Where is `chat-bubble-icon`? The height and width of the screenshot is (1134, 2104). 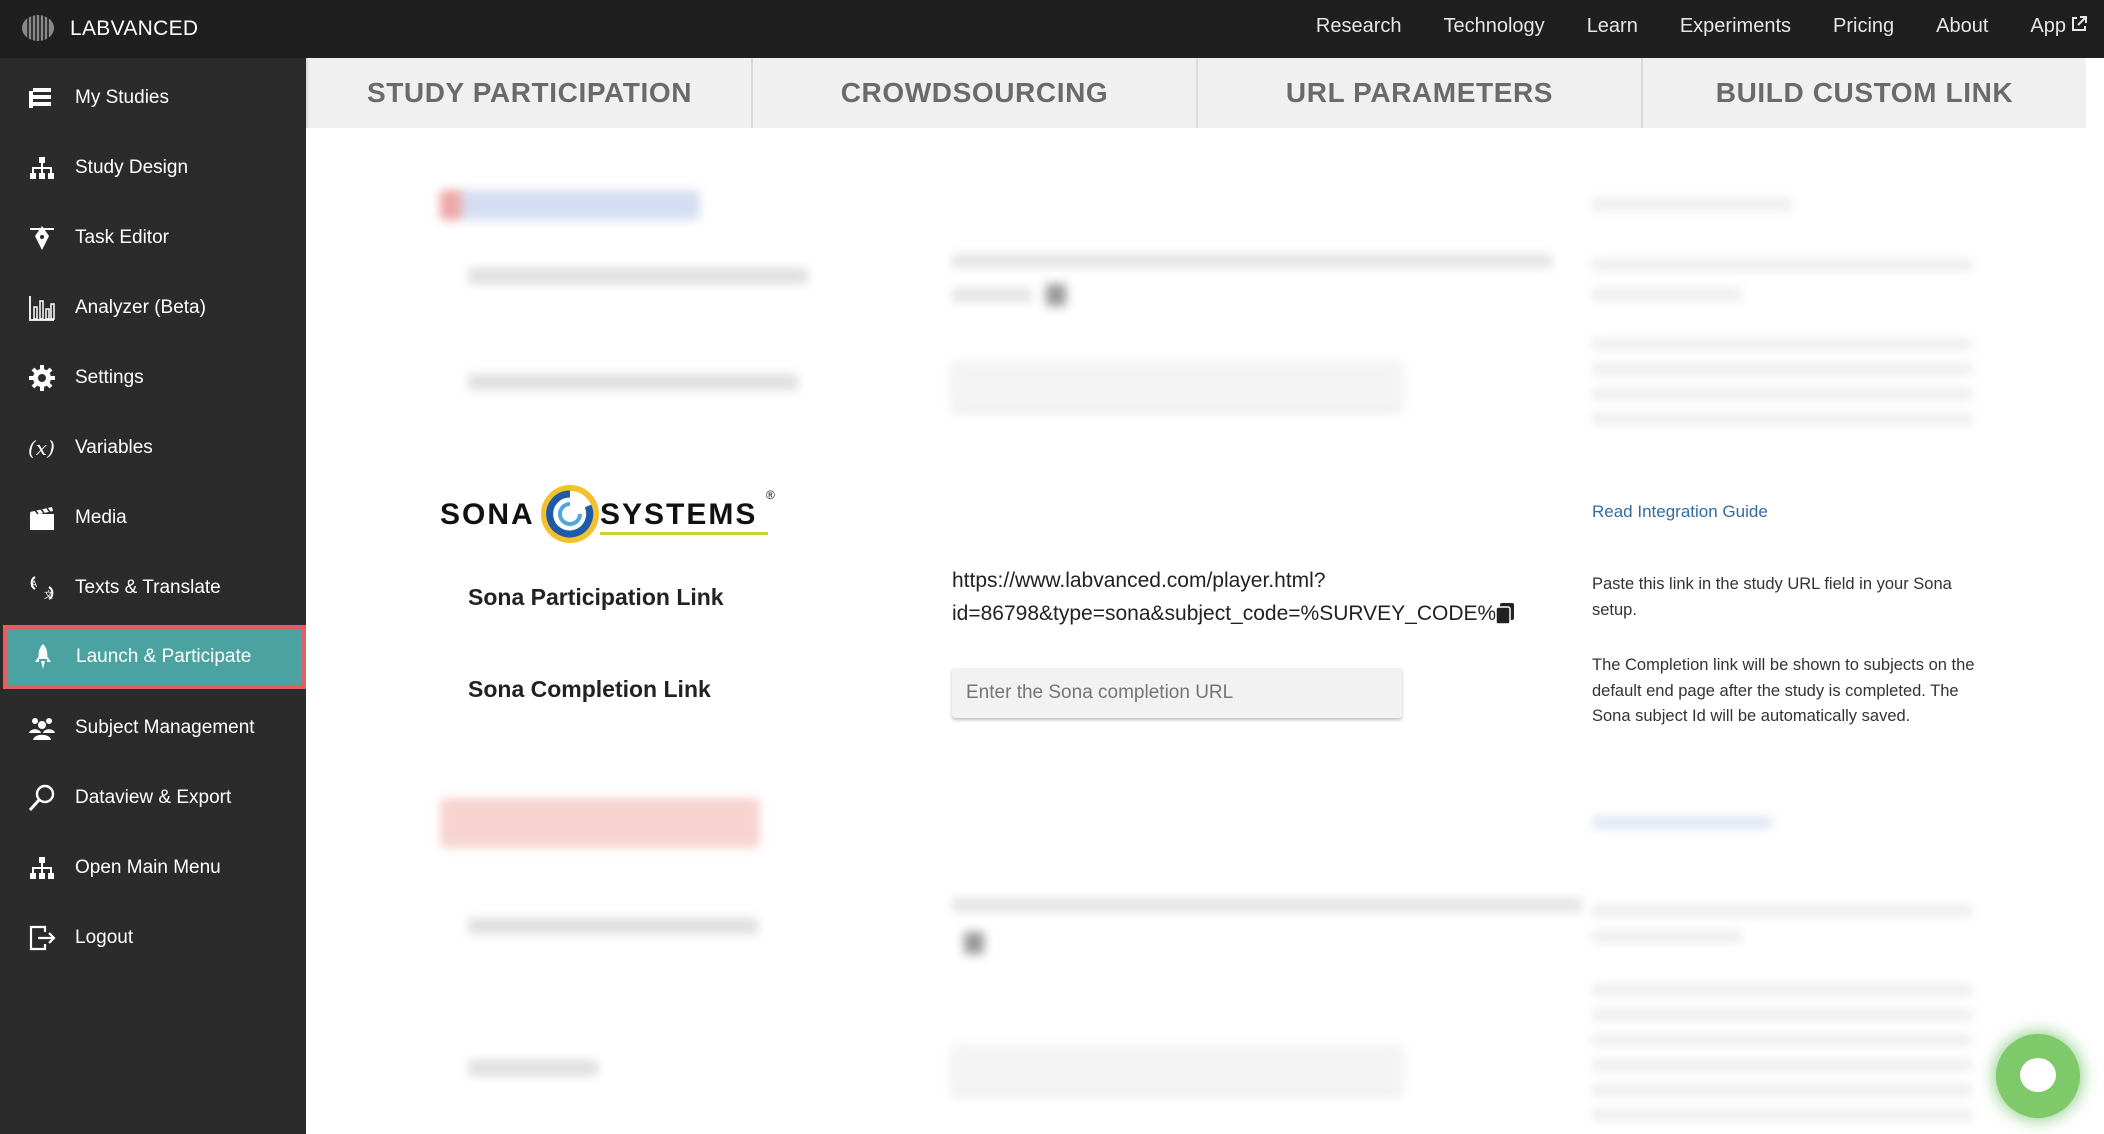
chat-bubble-icon is located at coordinates (2038, 1075).